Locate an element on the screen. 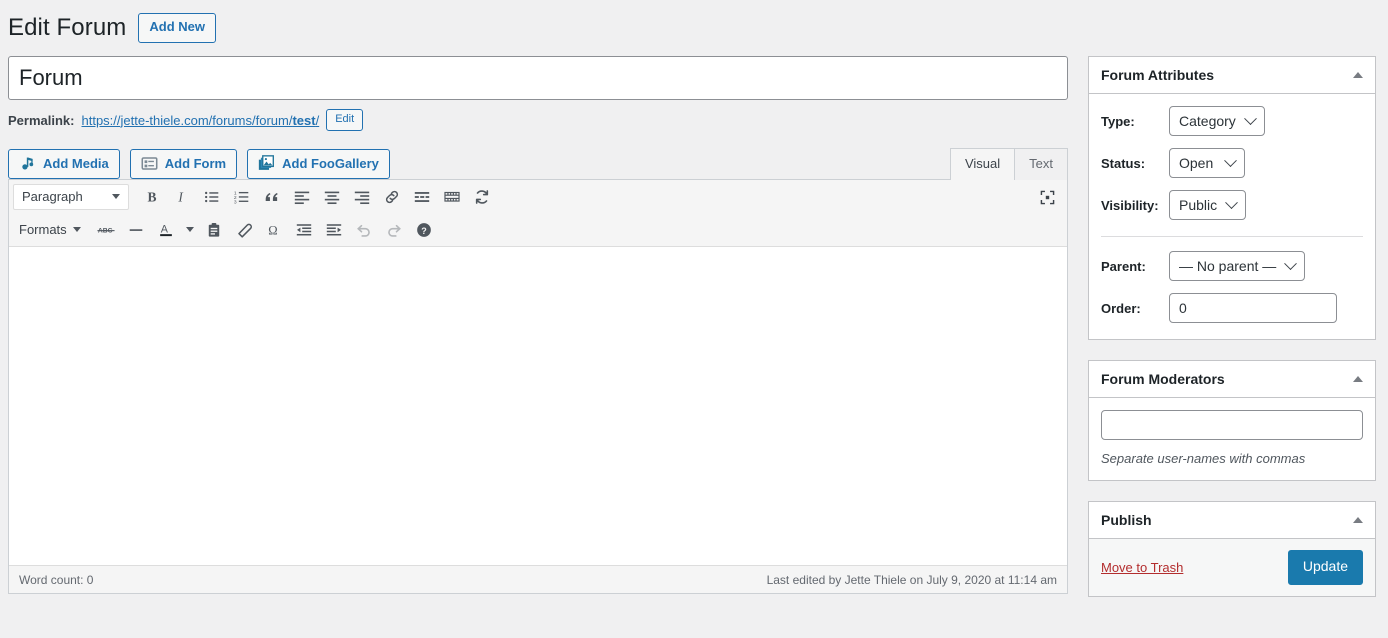  italic-icon: I is located at coordinates (182, 196).